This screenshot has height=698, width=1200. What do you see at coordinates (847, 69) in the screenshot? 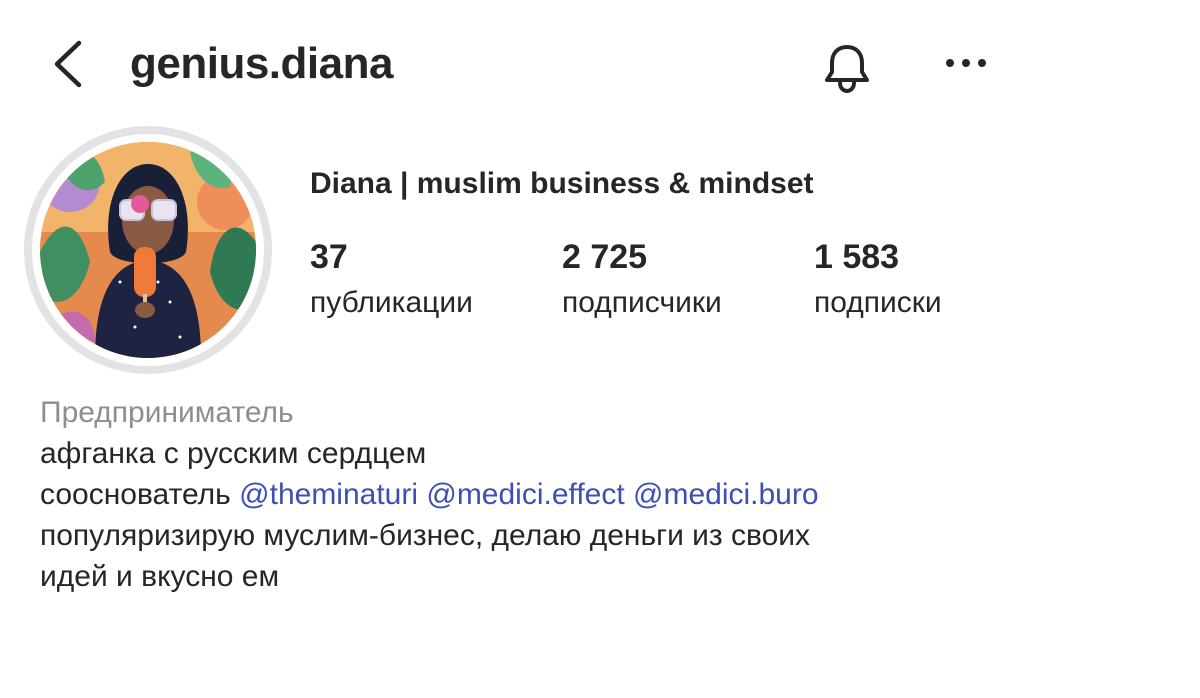
I see `bell-icon` at bounding box center [847, 69].